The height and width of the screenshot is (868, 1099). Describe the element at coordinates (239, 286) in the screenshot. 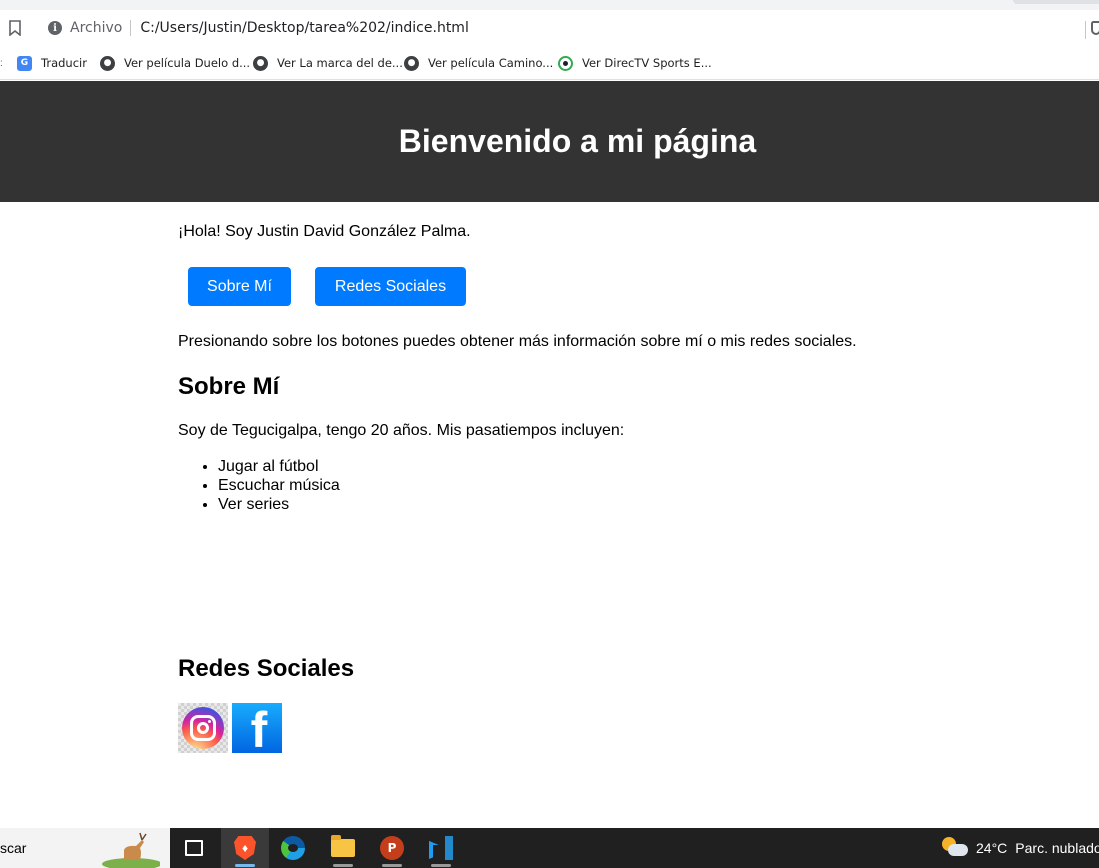

I see `about-button: Sobre Mí` at that location.